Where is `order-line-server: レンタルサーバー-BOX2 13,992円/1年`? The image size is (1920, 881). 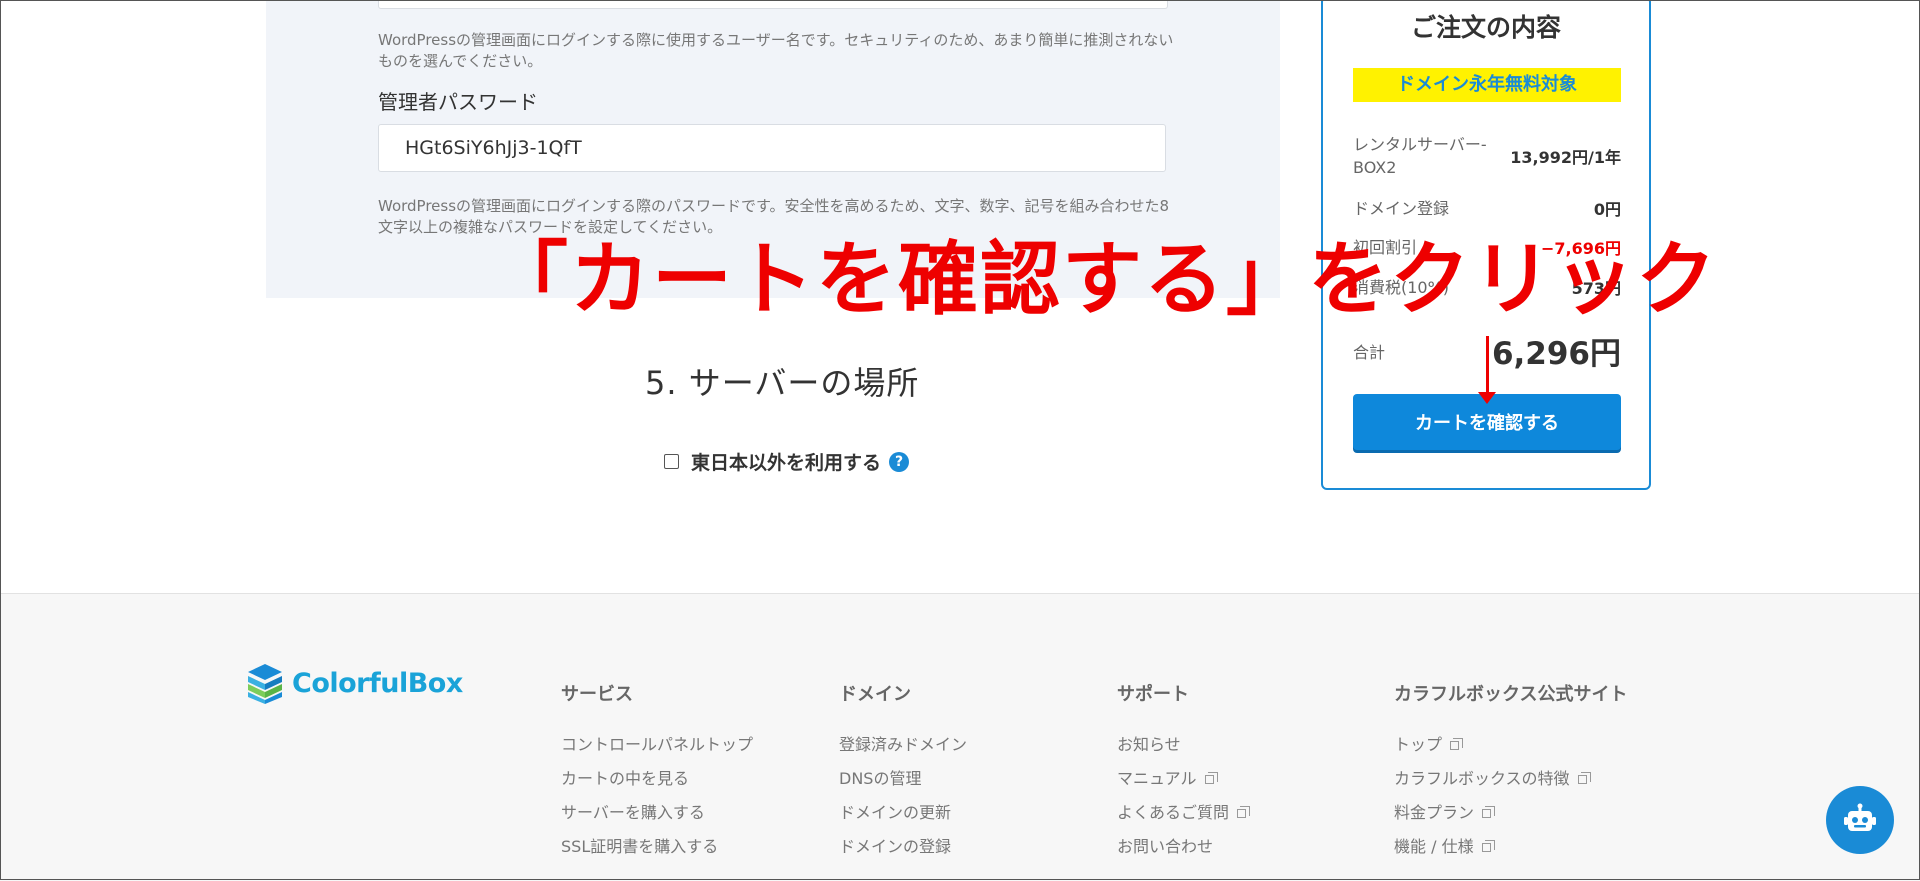
order-line-server: レンタルサーバー-BOX2 13,992円/1年 is located at coordinates (1487, 156).